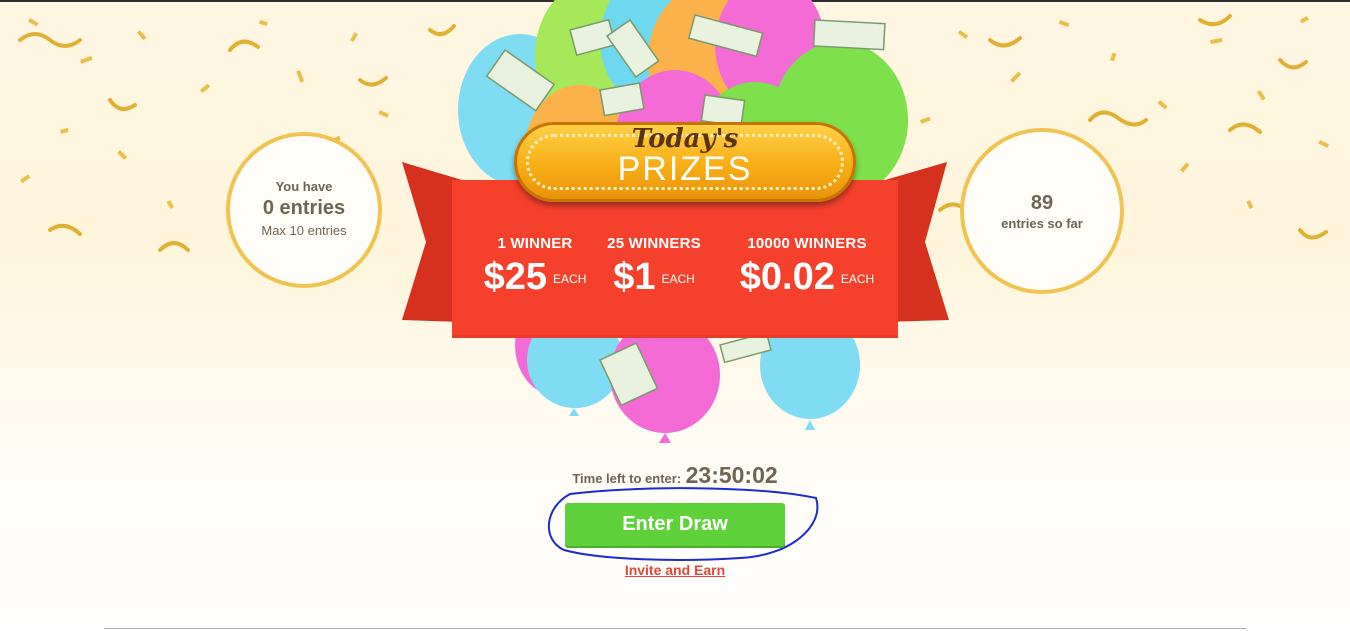  Describe the element at coordinates (654, 243) in the screenshot. I see `prize-winners-label: 25 WINNERS` at that location.